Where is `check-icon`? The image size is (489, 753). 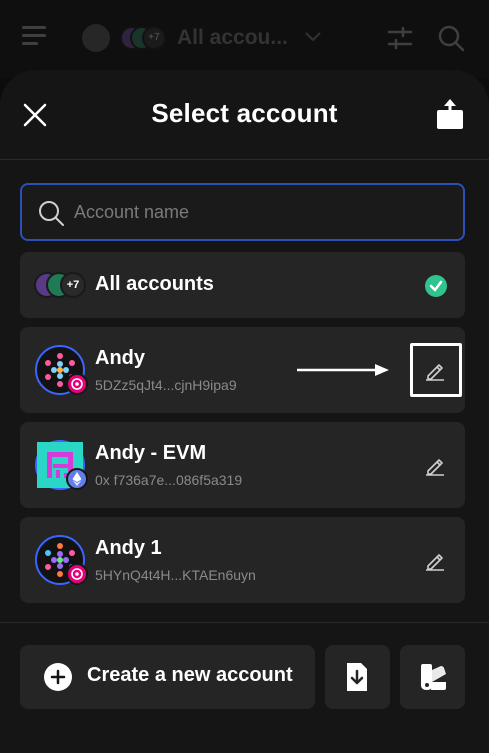 check-icon is located at coordinates (436, 286).